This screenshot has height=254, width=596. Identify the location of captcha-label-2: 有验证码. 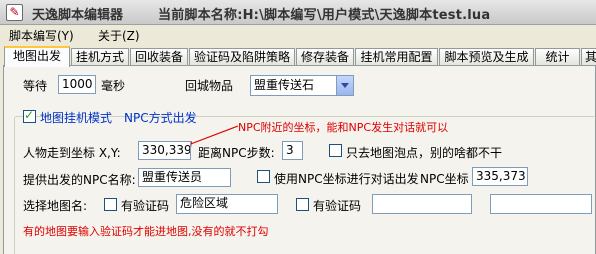
(337, 206).